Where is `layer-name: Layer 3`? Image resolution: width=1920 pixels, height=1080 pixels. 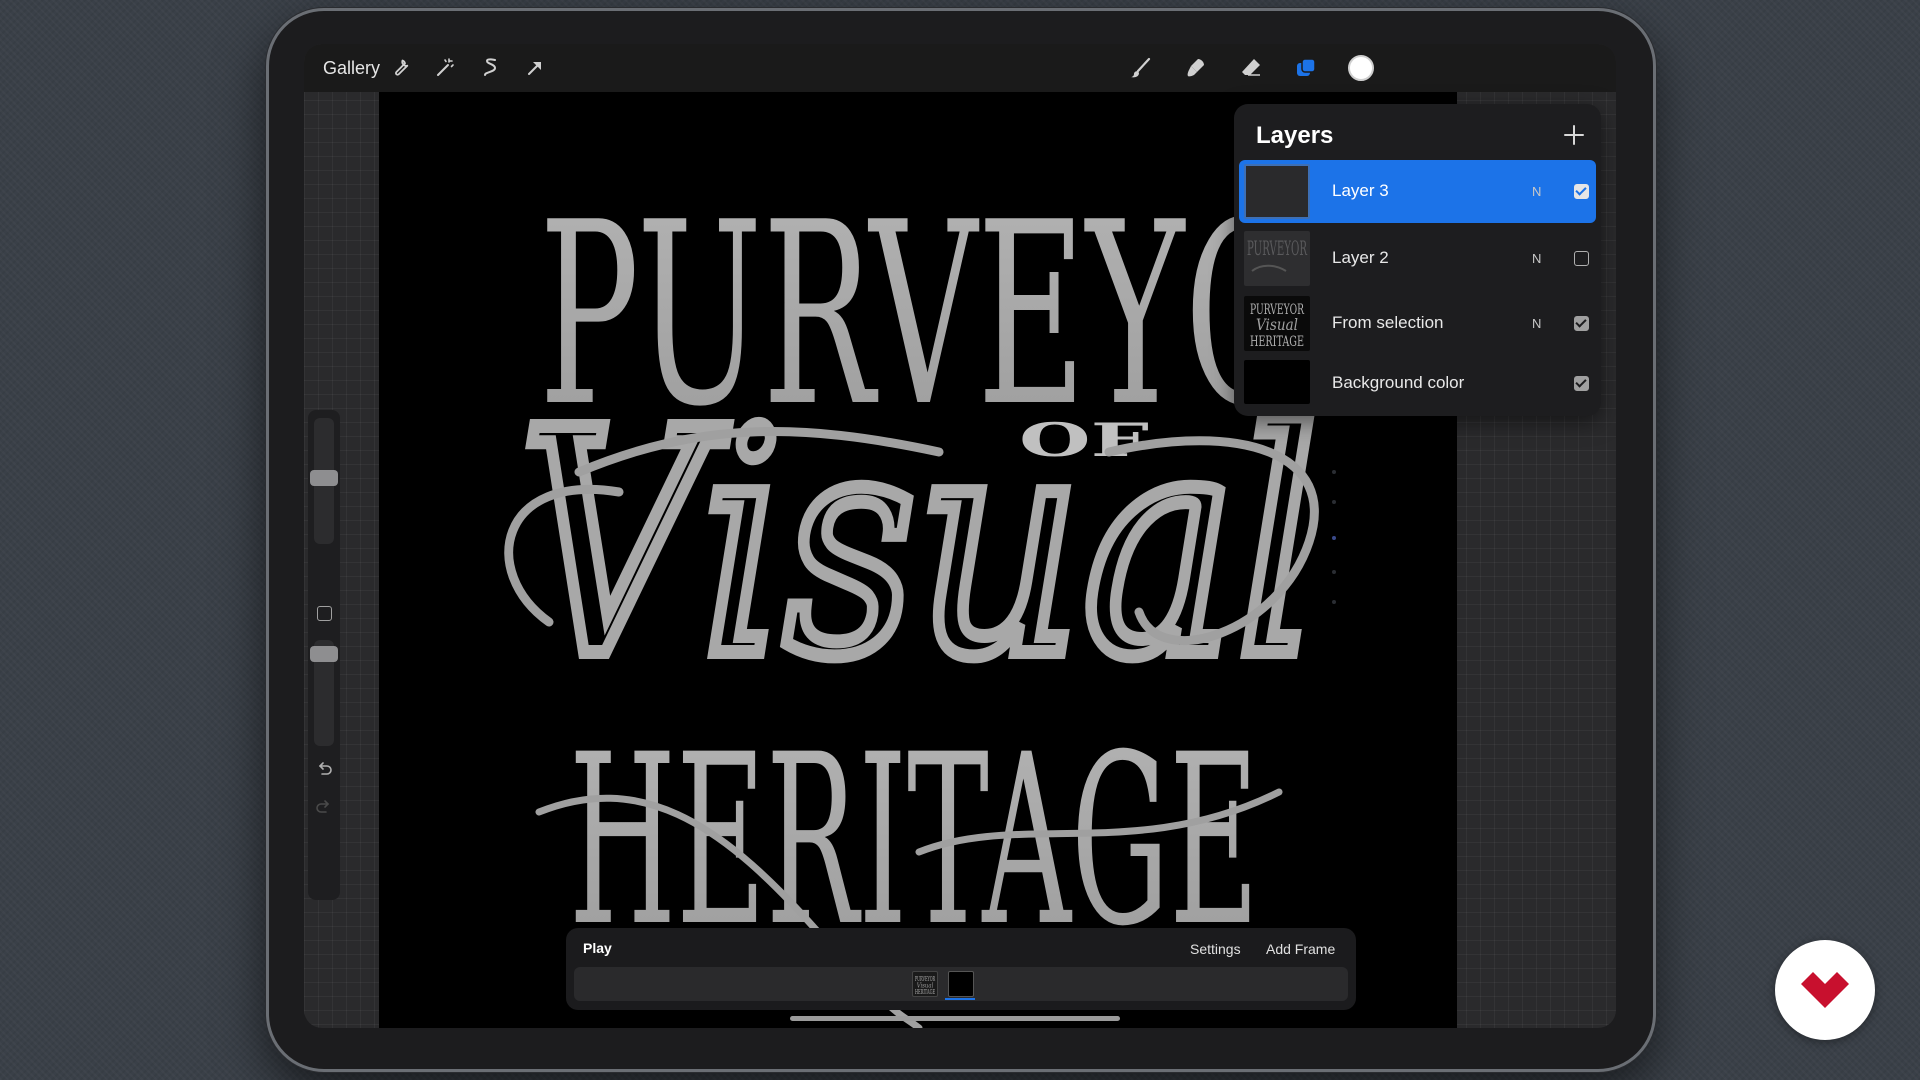 layer-name: Layer 3 is located at coordinates (1360, 190).